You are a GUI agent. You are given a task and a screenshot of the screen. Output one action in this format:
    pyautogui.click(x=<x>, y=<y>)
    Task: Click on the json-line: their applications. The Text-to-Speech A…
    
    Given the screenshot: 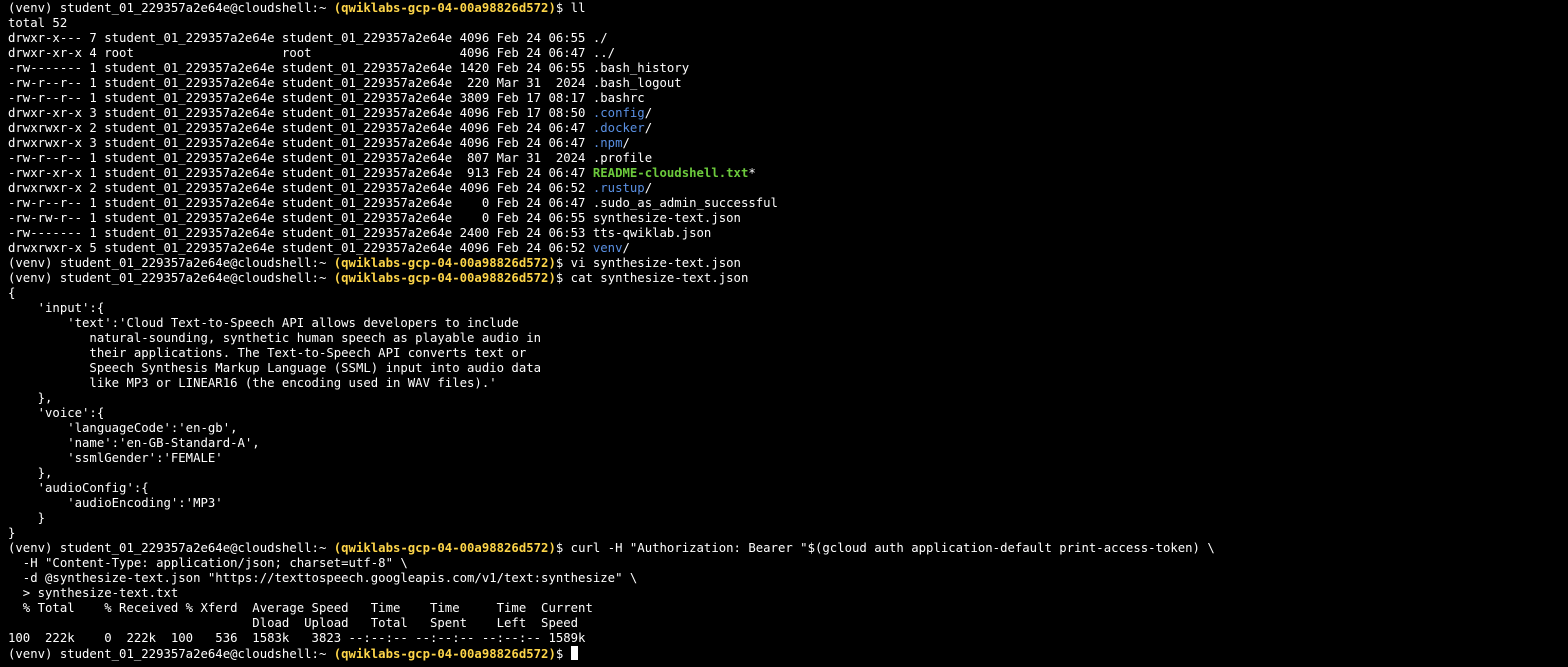 What is the action you would take?
    pyautogui.click(x=267, y=353)
    